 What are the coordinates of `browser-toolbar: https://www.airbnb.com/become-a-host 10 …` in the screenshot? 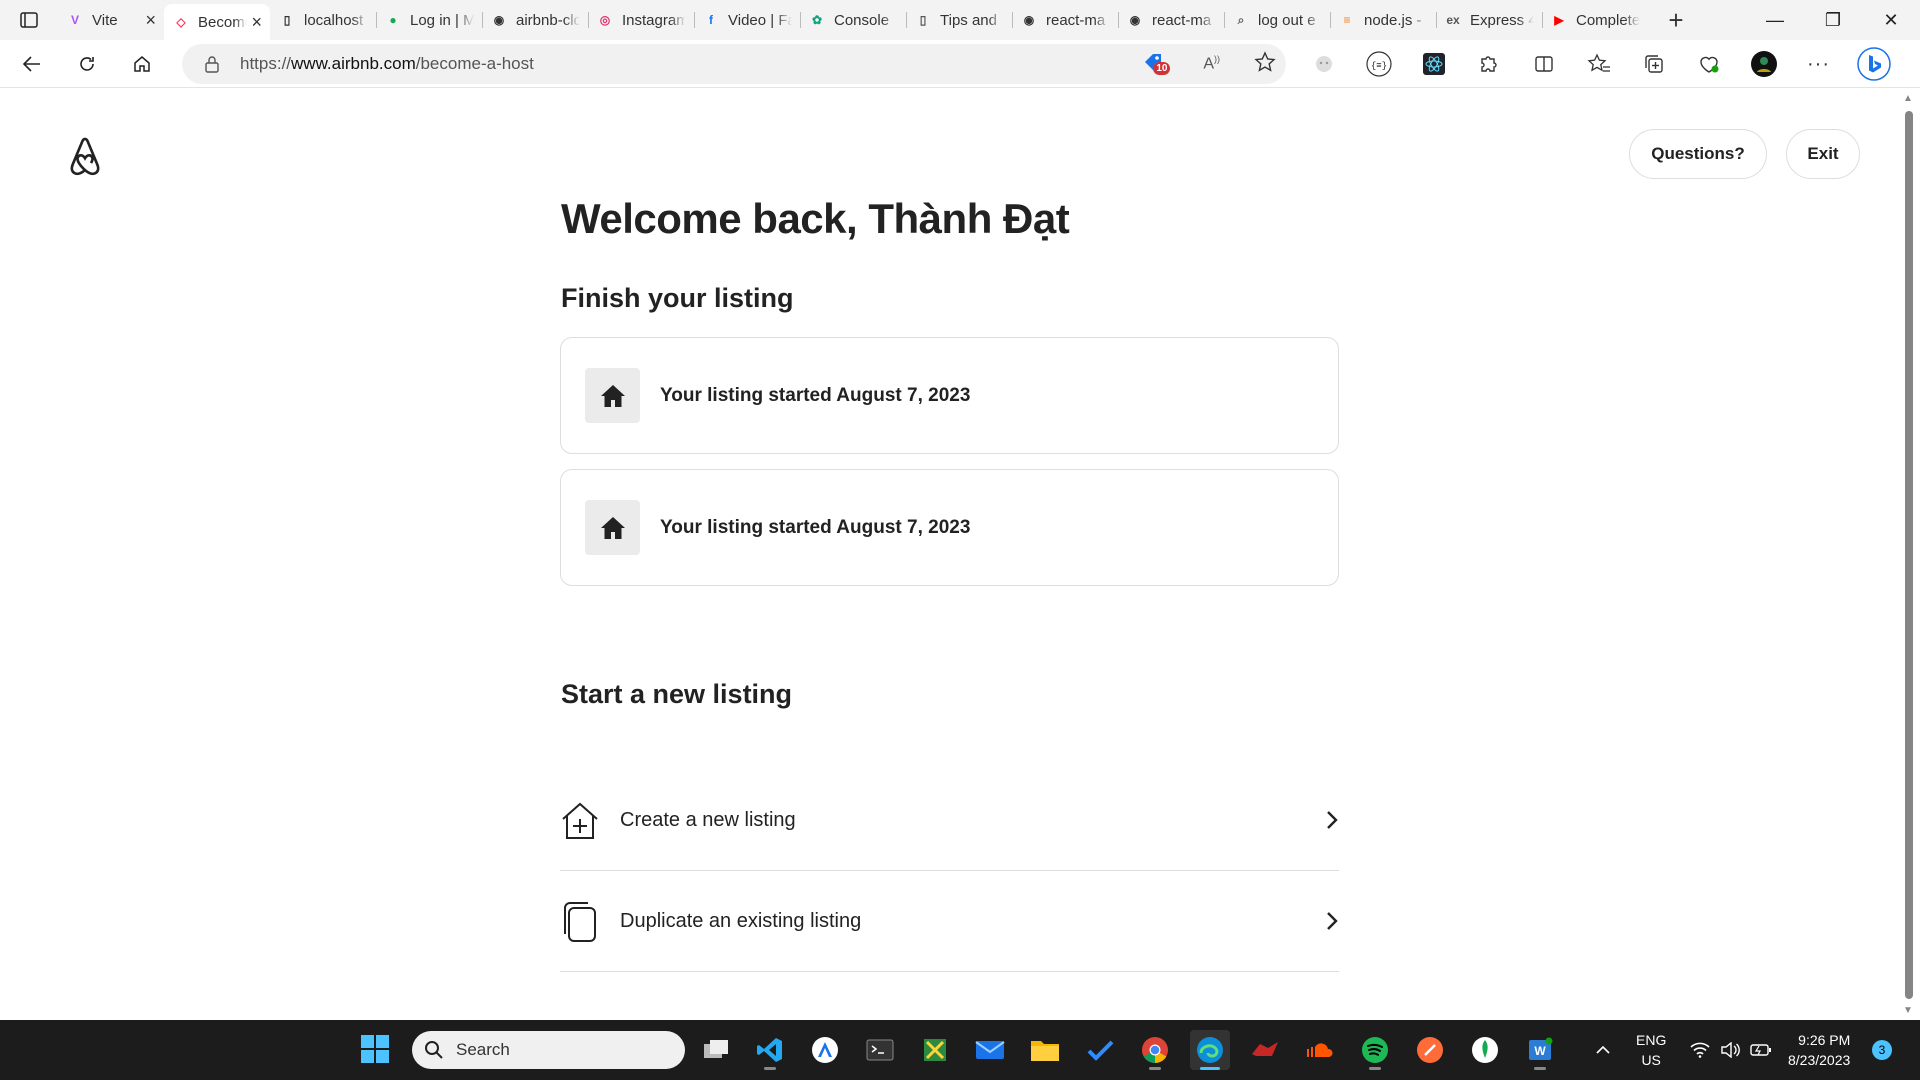 It's located at (960, 64).